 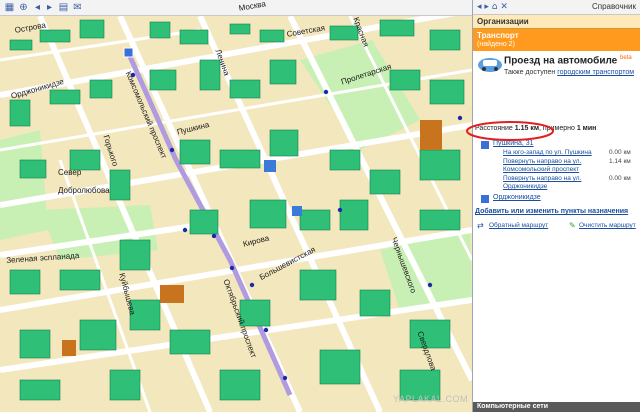 I want to click on reverse-icon: ⇄, so click(x=480, y=225).